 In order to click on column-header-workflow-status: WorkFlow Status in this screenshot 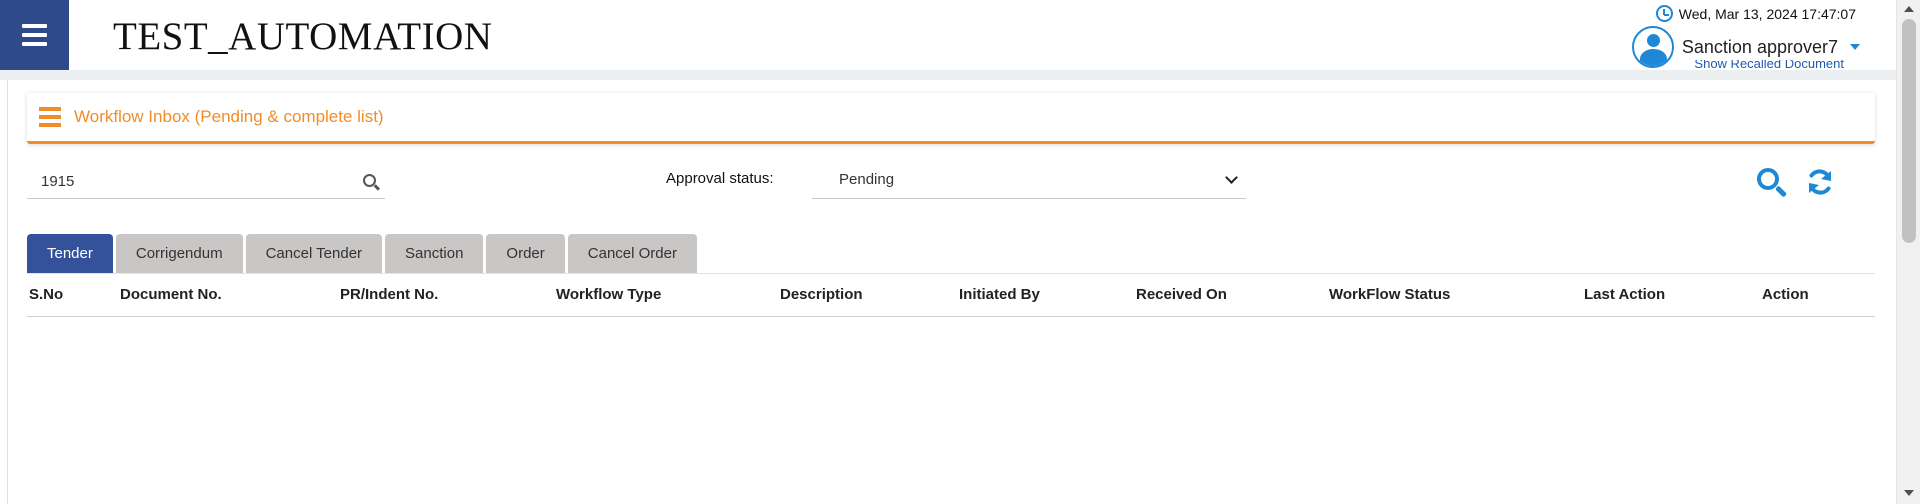, I will do `click(1389, 294)`.